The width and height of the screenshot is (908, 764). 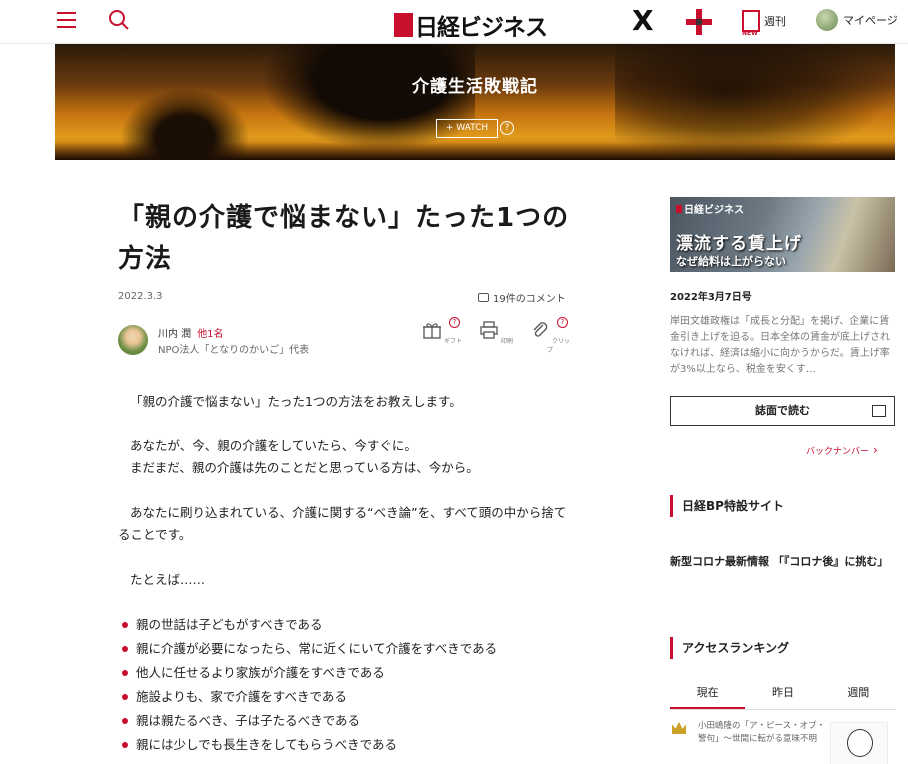 I want to click on ranking-item: 小田嶋隆の「ア・ピース・オブ・警句」〜世間に転がる意味不明, so click(x=783, y=742).